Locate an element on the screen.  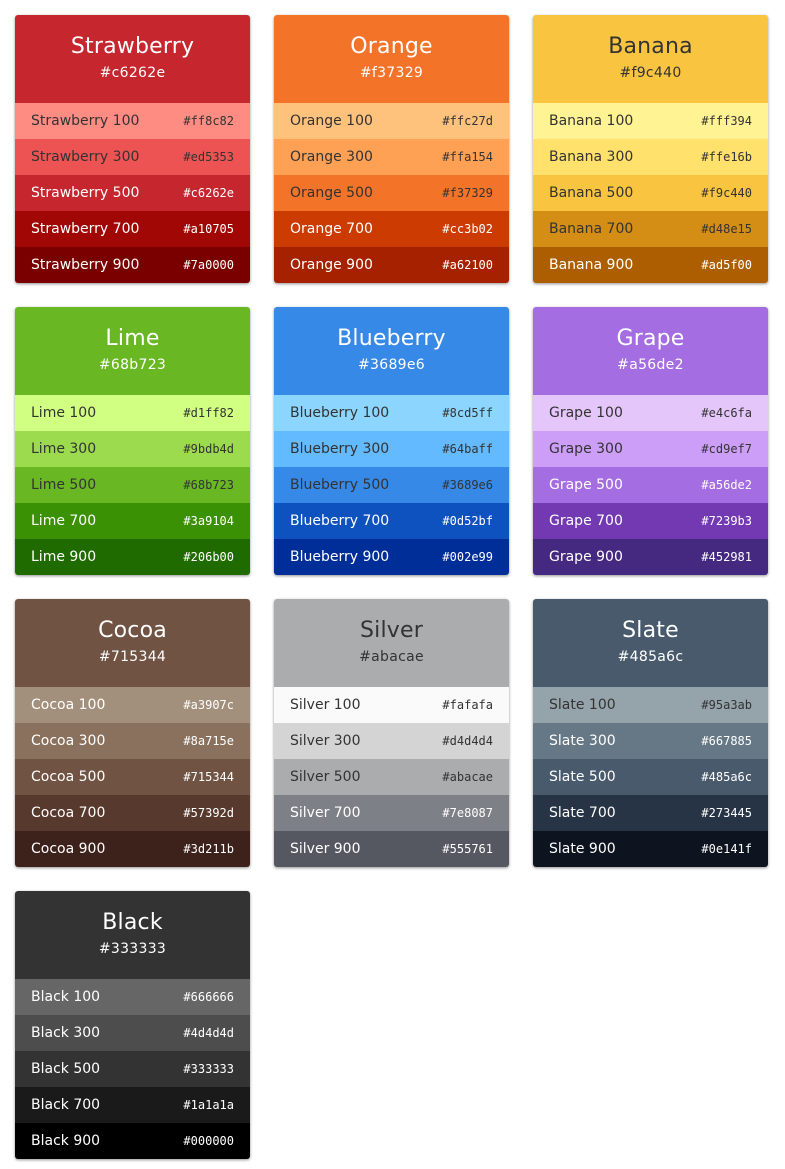
shade-hex: #c6262e is located at coordinates (208, 193).